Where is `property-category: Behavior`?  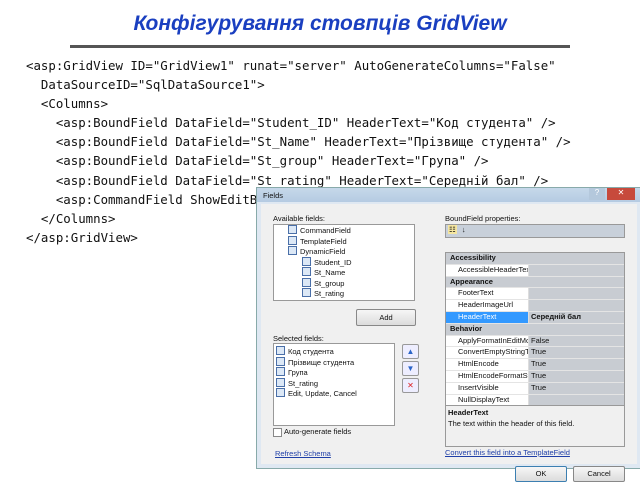
property-category: Behavior is located at coordinates (535, 329).